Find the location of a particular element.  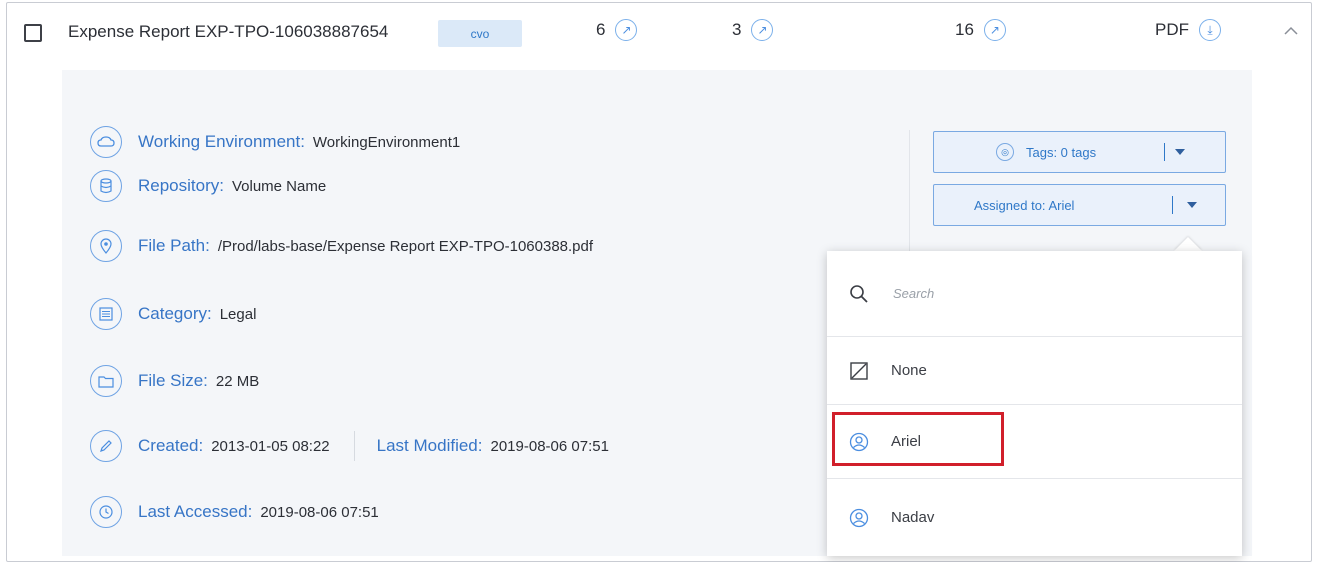

tags-label: Tags: 0 tags is located at coordinates (1061, 152).